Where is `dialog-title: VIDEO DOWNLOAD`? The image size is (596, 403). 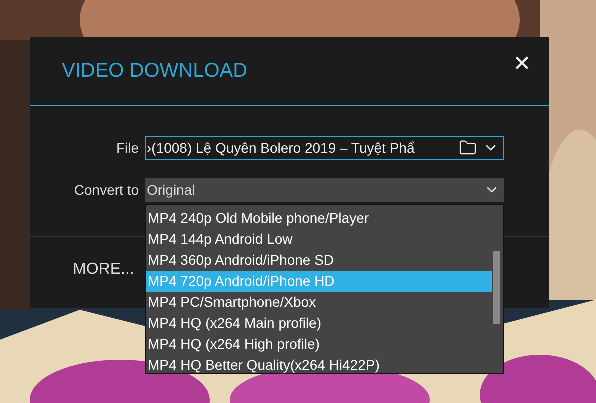 dialog-title: VIDEO DOWNLOAD is located at coordinates (155, 71).